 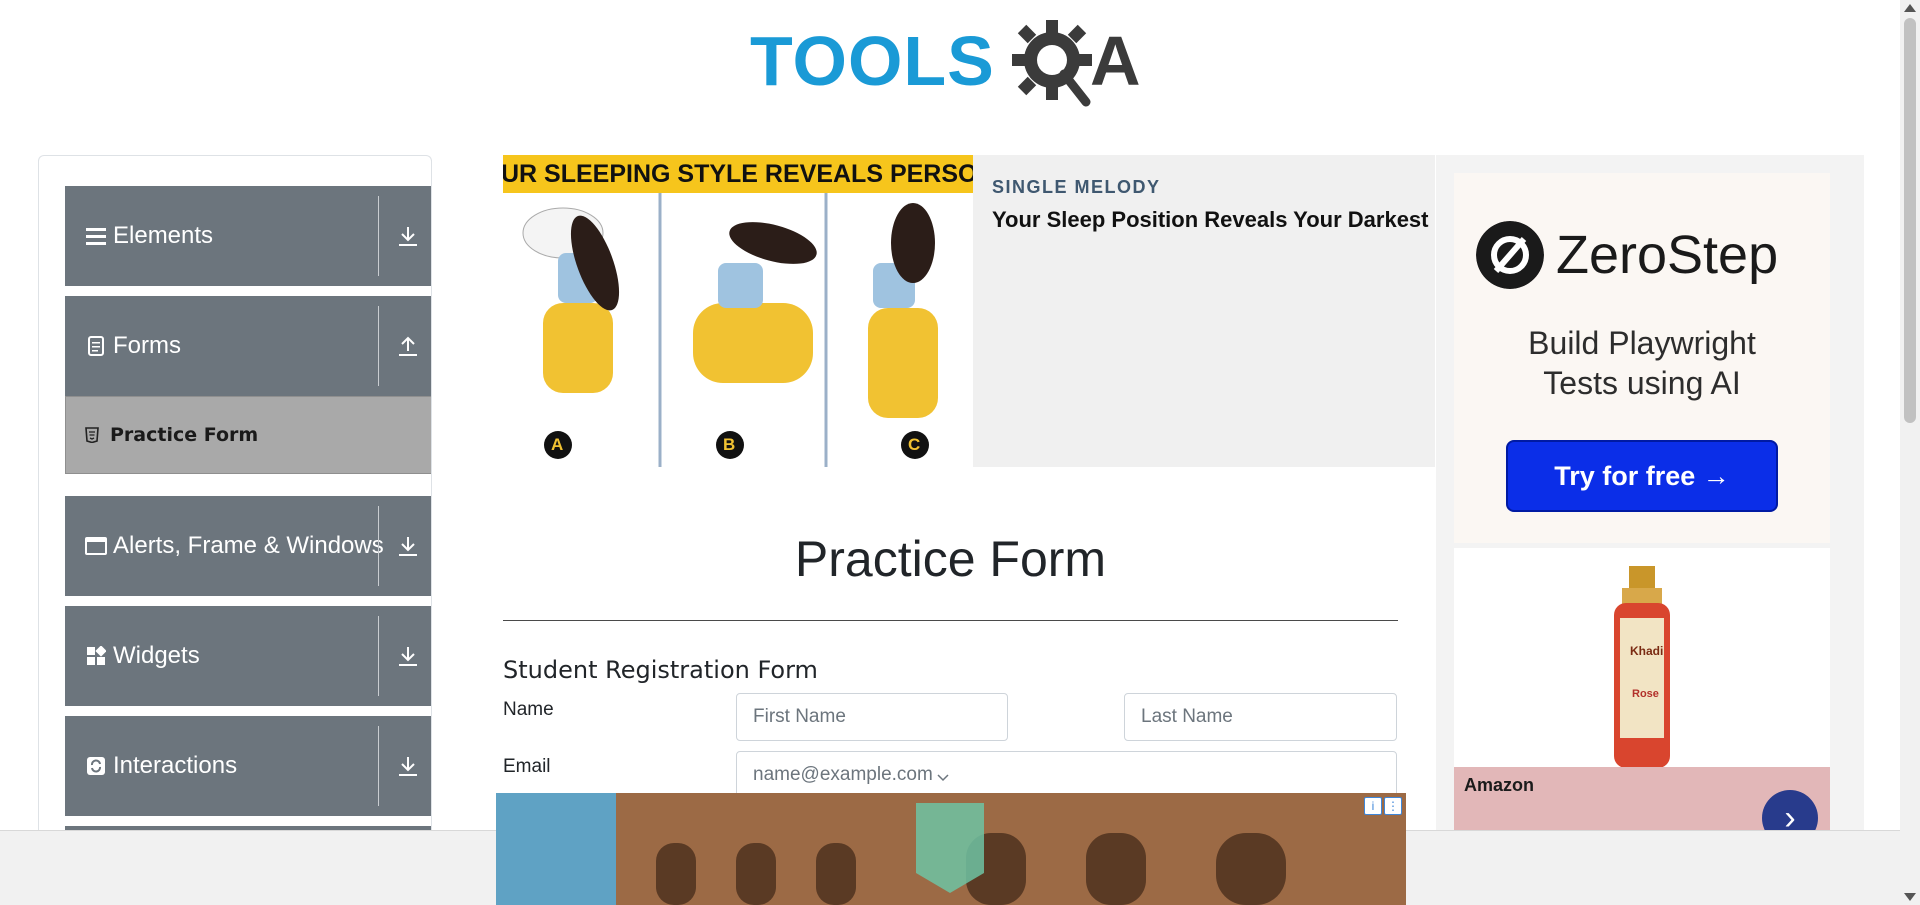 I want to click on title-divider, so click(x=950, y=620).